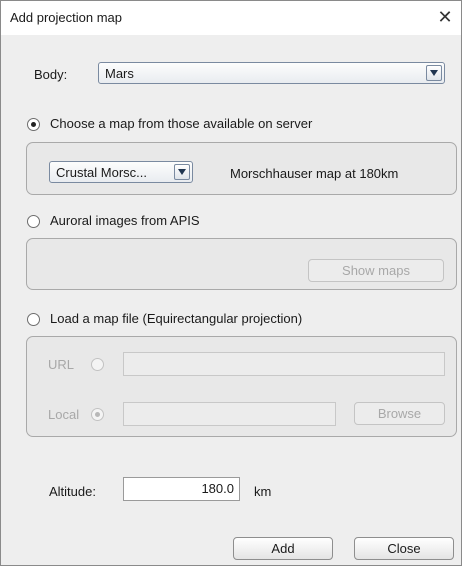 This screenshot has height=566, width=462. What do you see at coordinates (125, 220) in the screenshot?
I see `apis-option-label: Auroral images from APIS` at bounding box center [125, 220].